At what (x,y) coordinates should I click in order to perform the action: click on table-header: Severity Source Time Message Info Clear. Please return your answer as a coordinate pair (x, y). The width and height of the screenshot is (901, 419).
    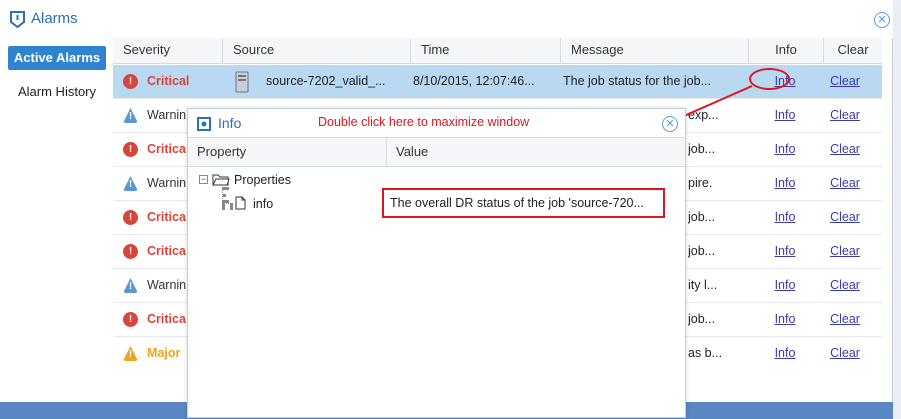
    Looking at the image, I should click on (497, 51).